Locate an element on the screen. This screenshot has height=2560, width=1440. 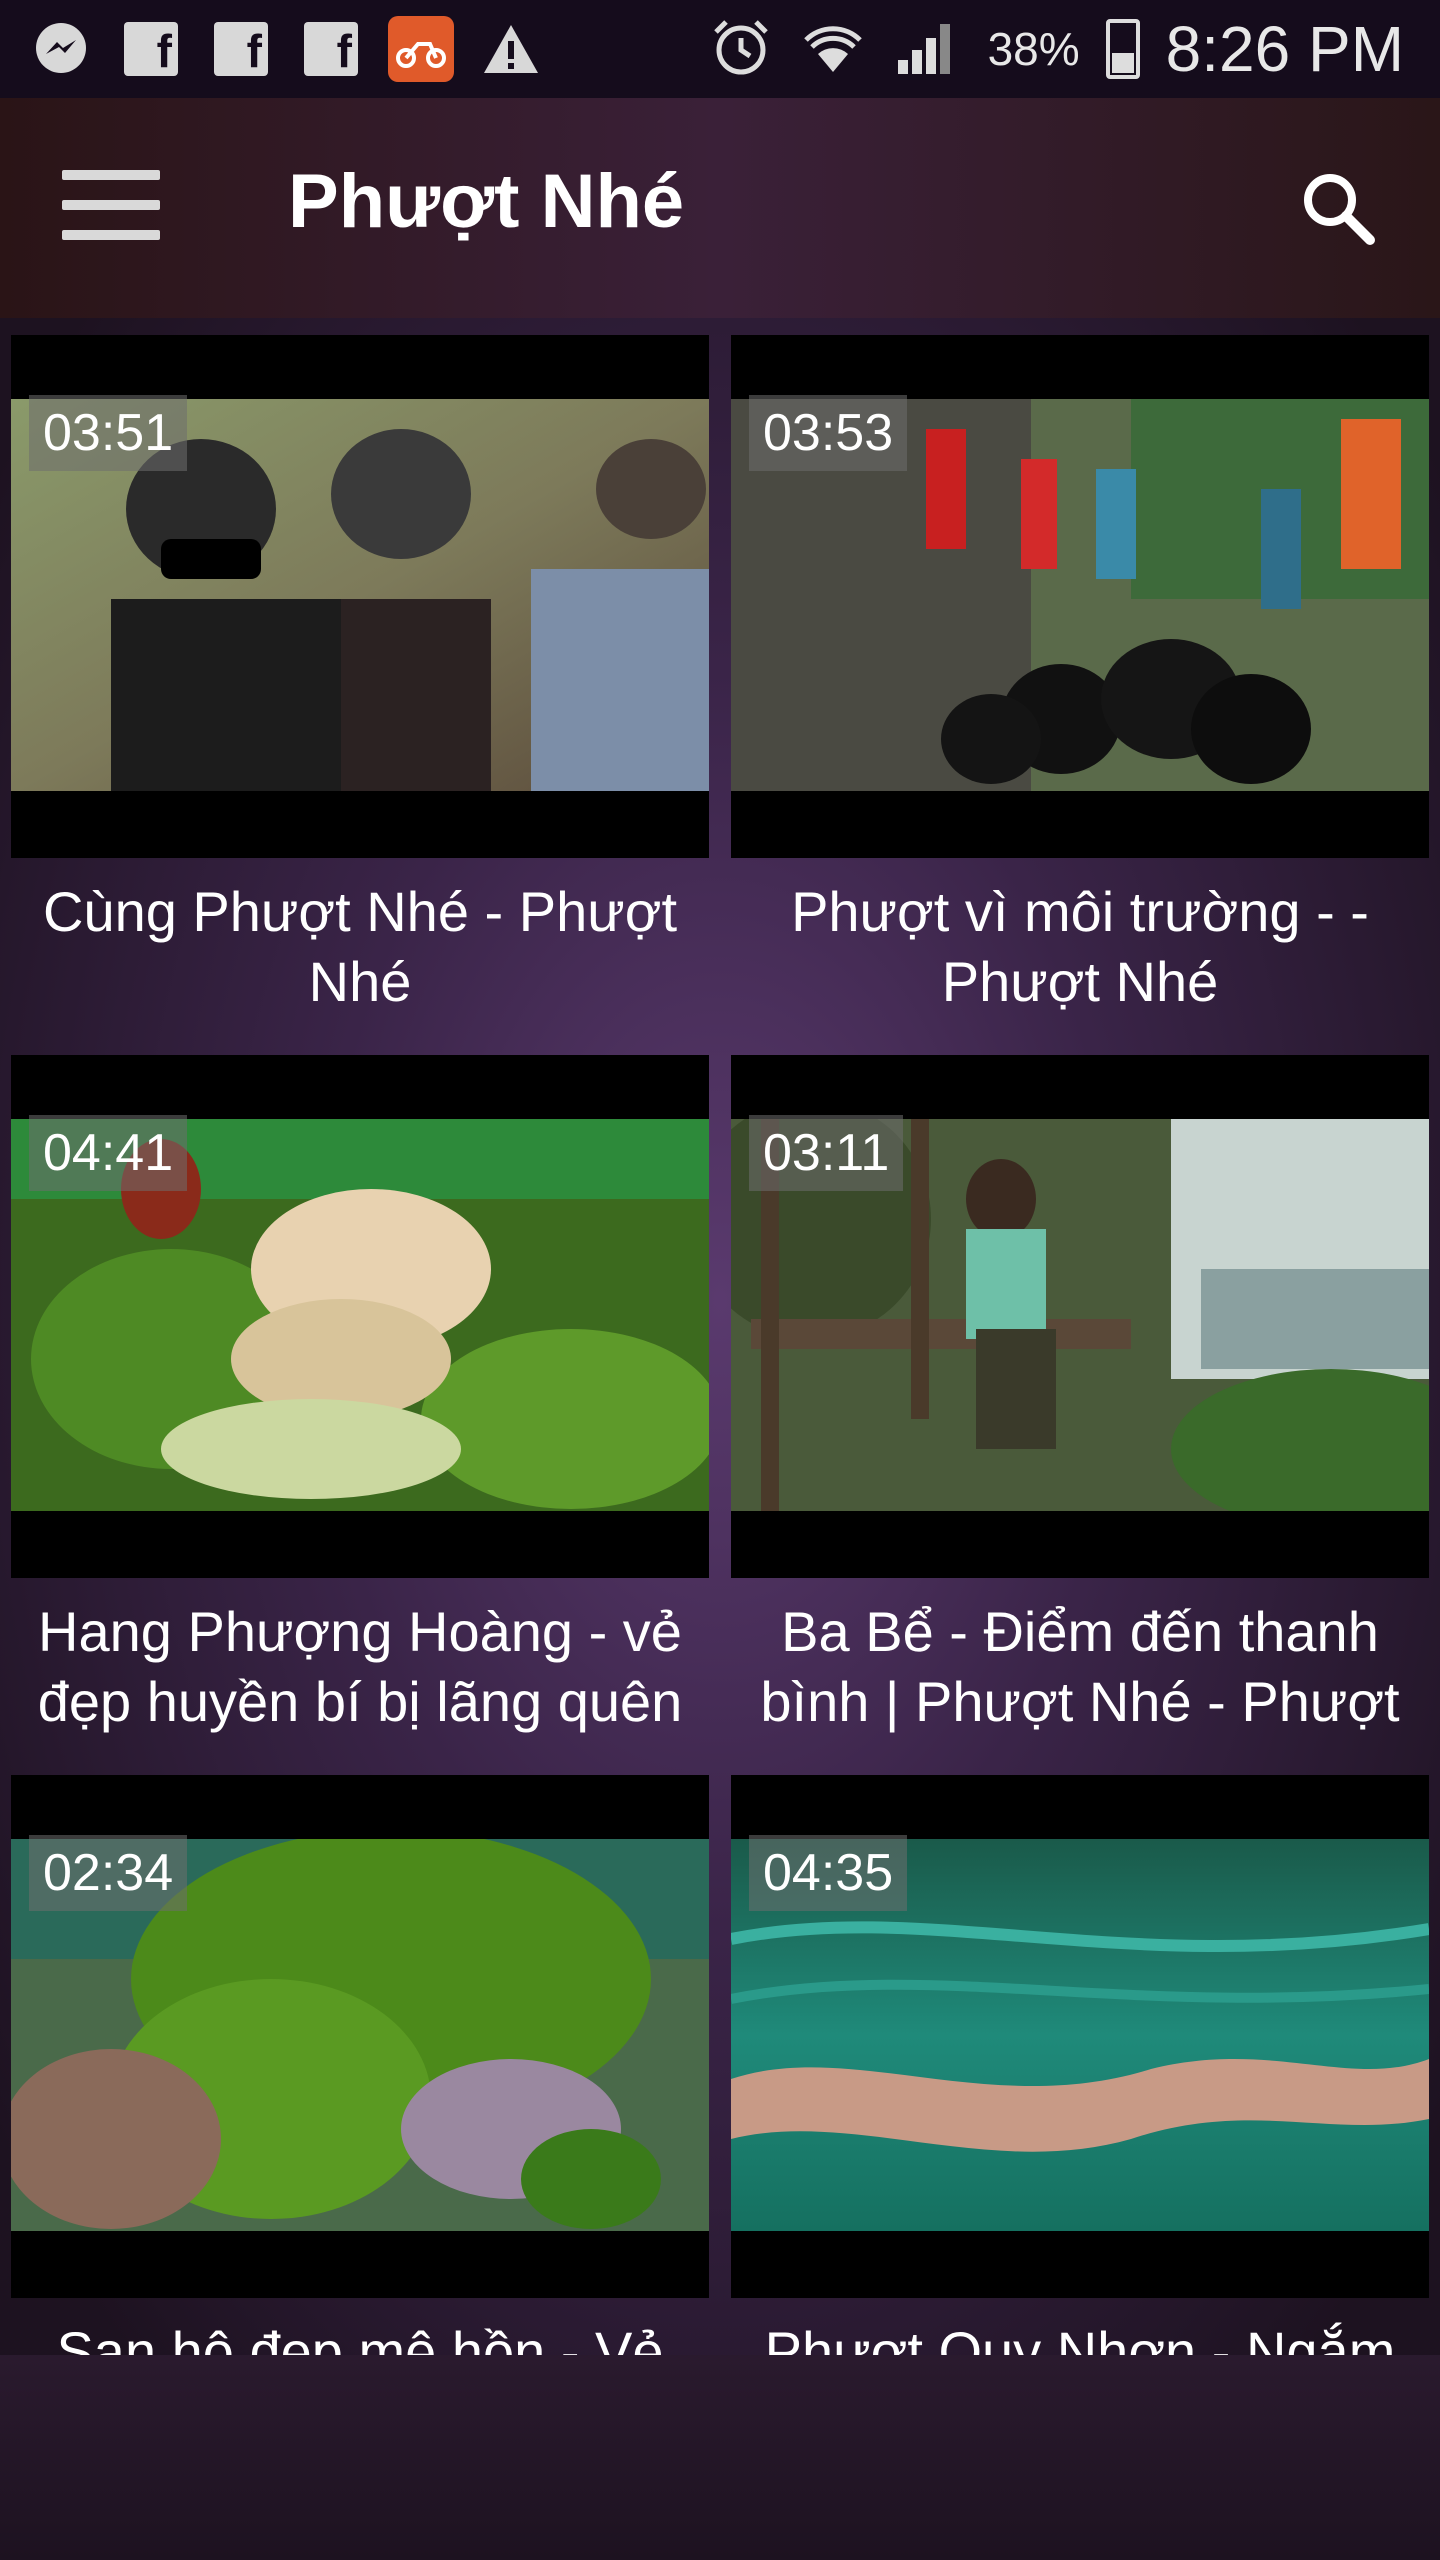
search-icon is located at coordinates (1338, 208).